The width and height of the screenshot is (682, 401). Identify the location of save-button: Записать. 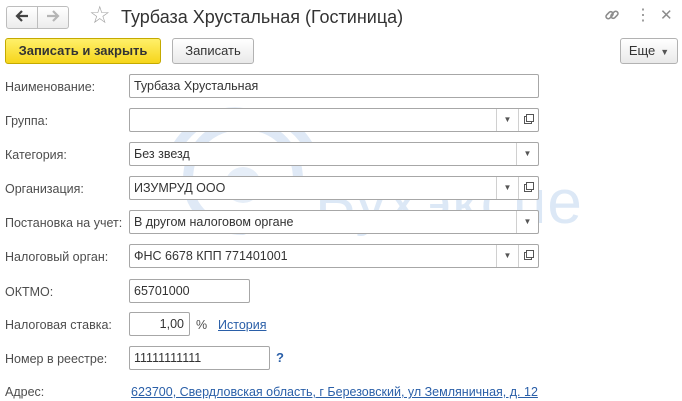
(213, 51).